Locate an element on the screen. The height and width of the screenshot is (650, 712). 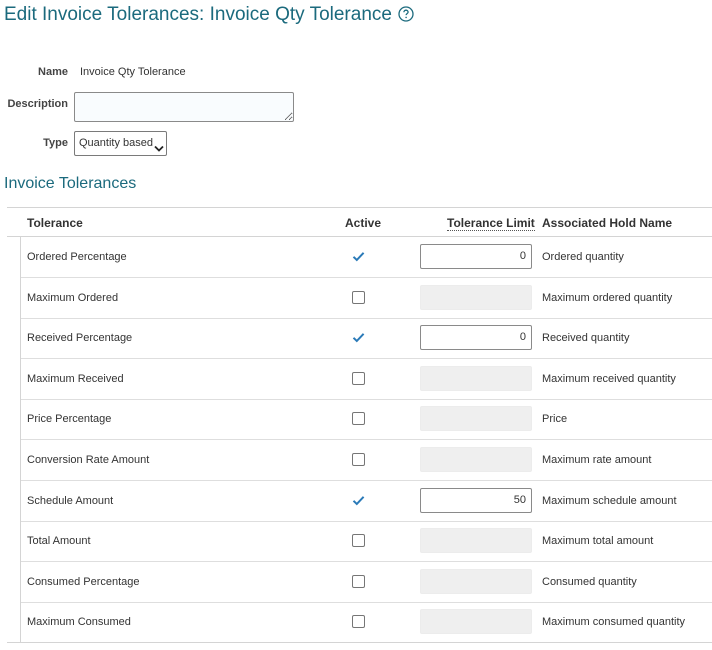
type-label: Type is located at coordinates (55, 143).